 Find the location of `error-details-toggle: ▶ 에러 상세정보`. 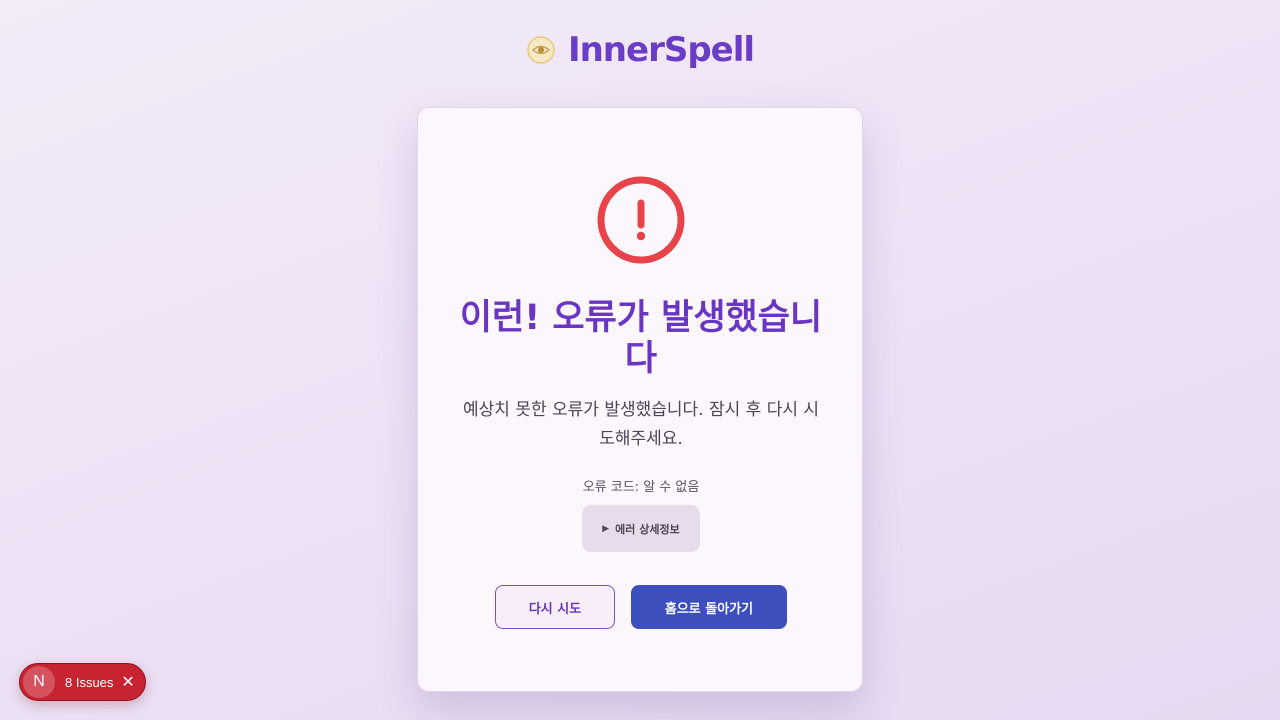

error-details-toggle: ▶ 에러 상세정보 is located at coordinates (641, 528).